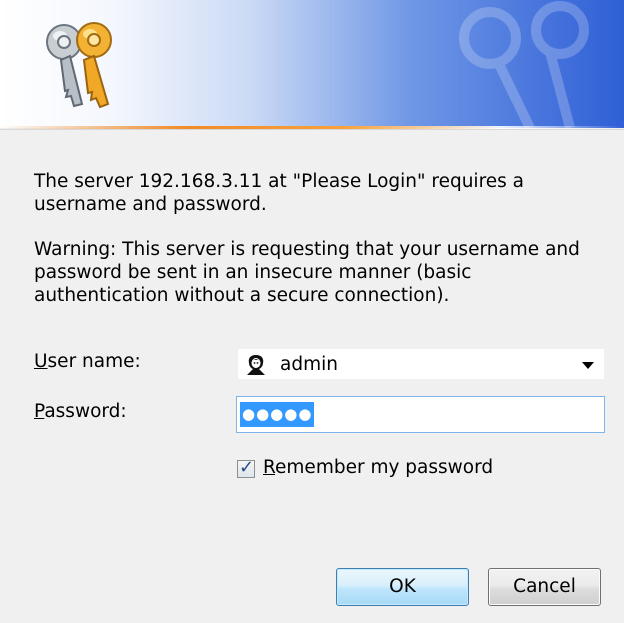 This screenshot has height=623, width=624. I want to click on ok-button: OK, so click(402, 587).